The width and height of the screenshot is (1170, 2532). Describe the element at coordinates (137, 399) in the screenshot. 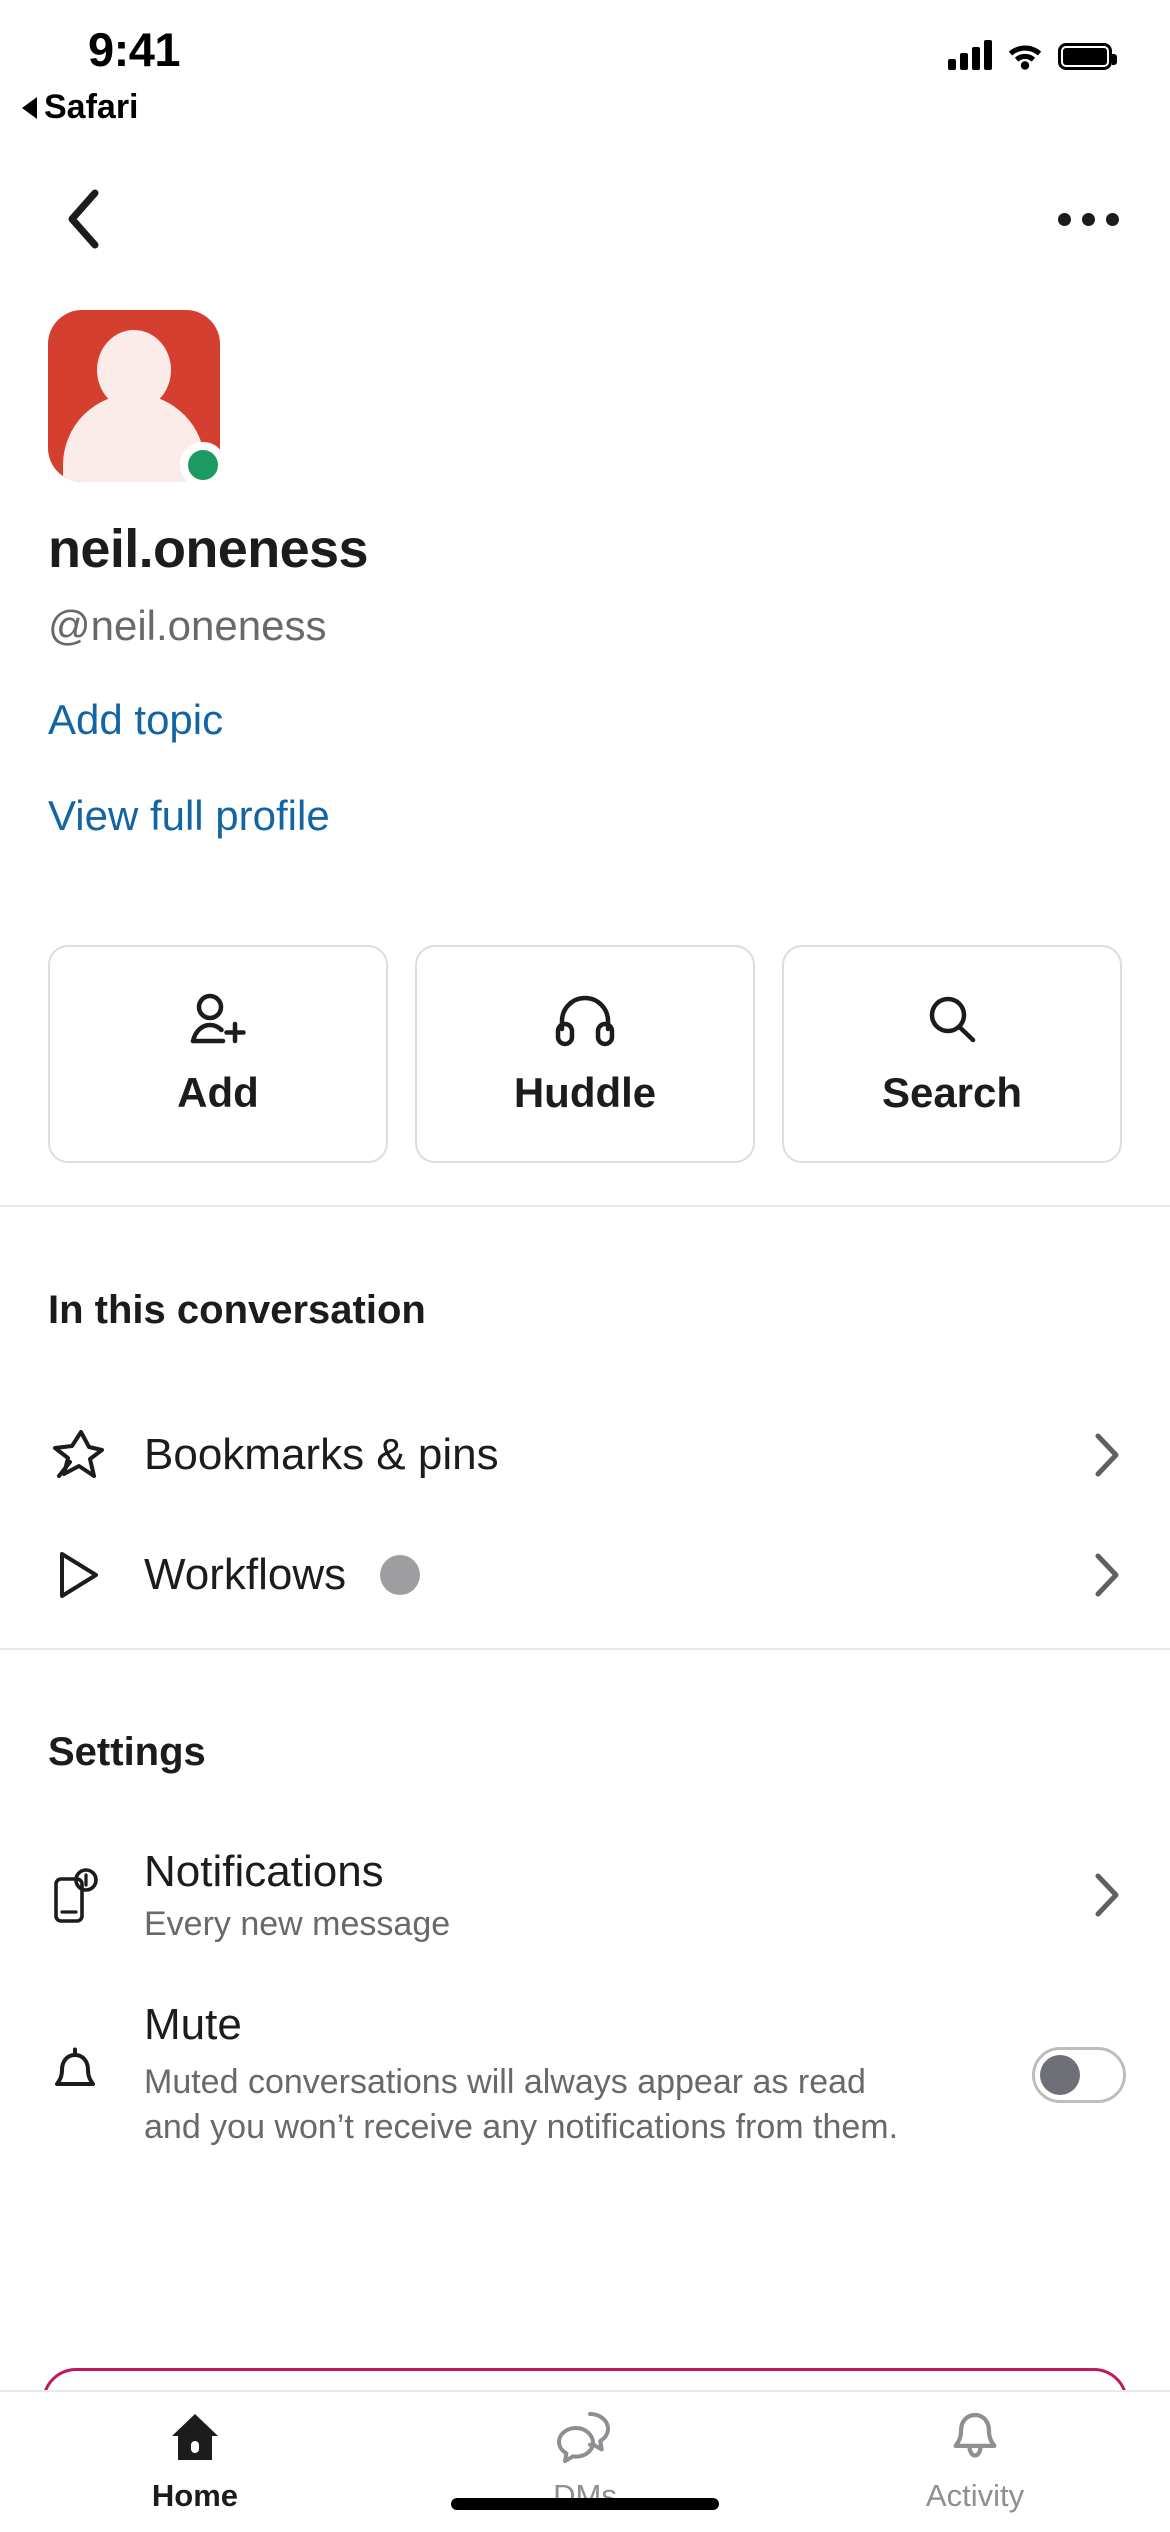

I see `avatar` at that location.